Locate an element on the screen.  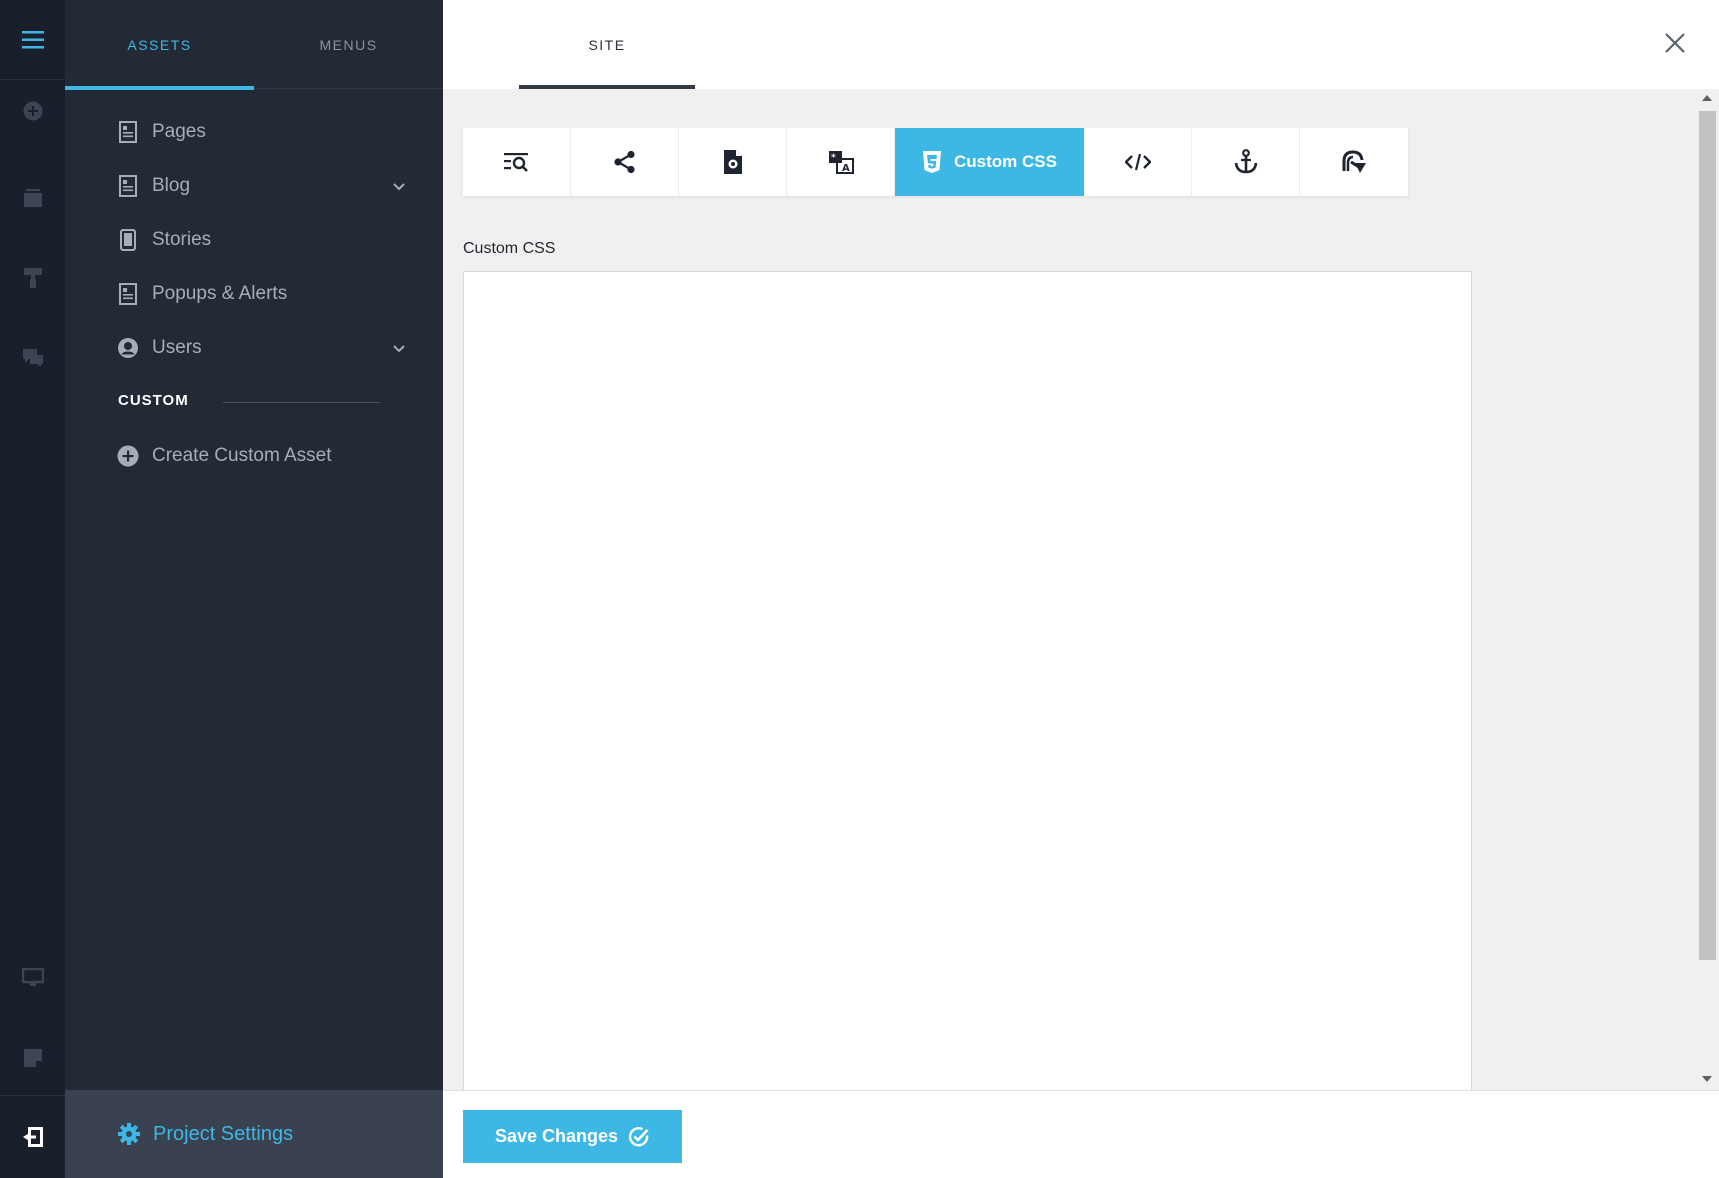
sidebar-item-stories: Stories is located at coordinates (262, 240).